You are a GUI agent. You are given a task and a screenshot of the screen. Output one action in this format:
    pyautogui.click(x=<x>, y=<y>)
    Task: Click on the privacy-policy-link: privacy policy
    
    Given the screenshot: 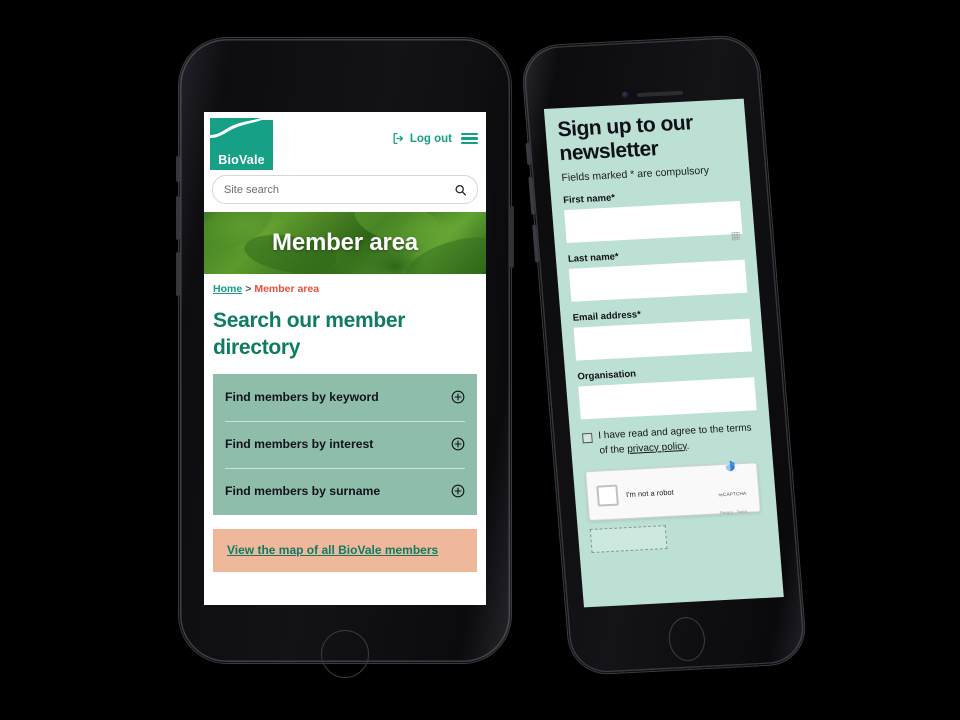 What is the action you would take?
    pyautogui.click(x=657, y=447)
    